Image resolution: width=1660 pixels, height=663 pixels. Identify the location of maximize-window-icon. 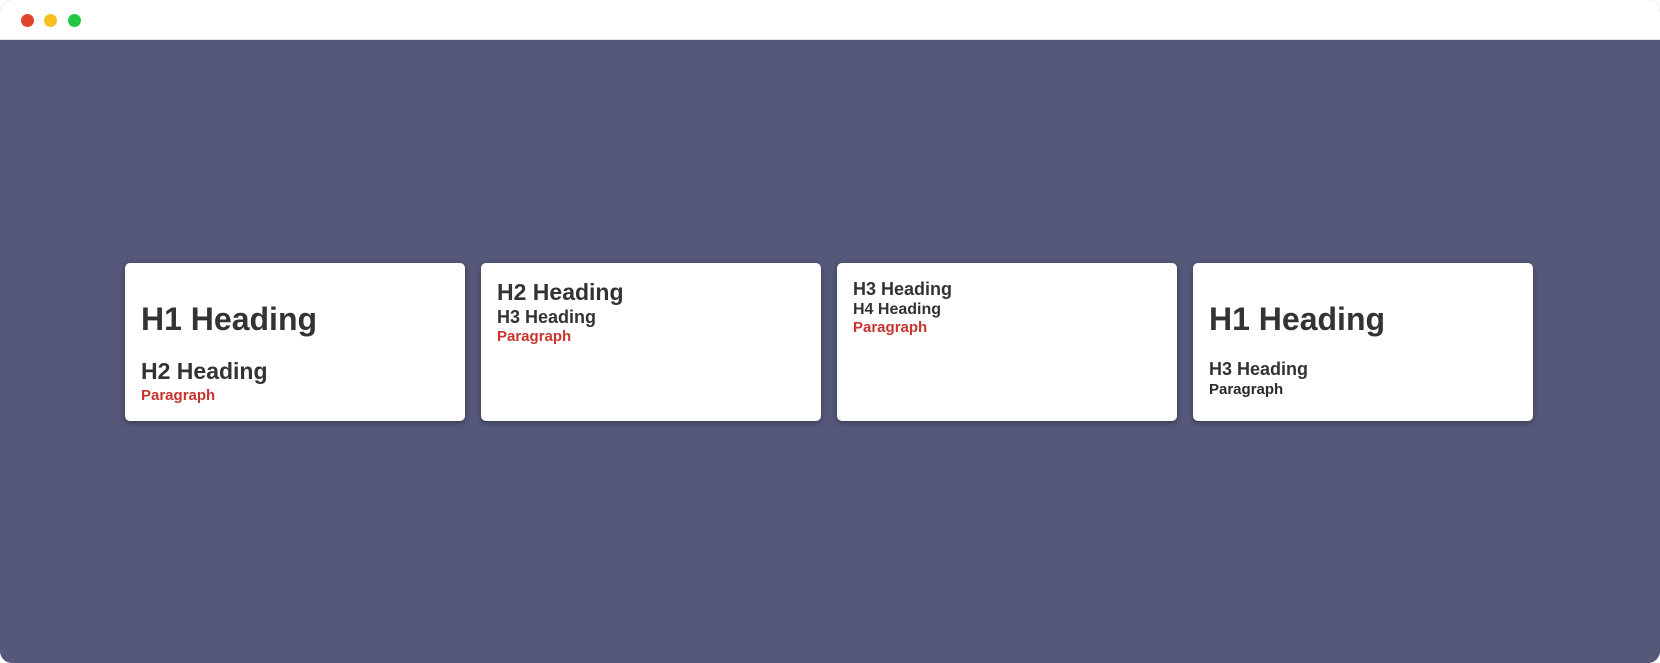
(74, 20).